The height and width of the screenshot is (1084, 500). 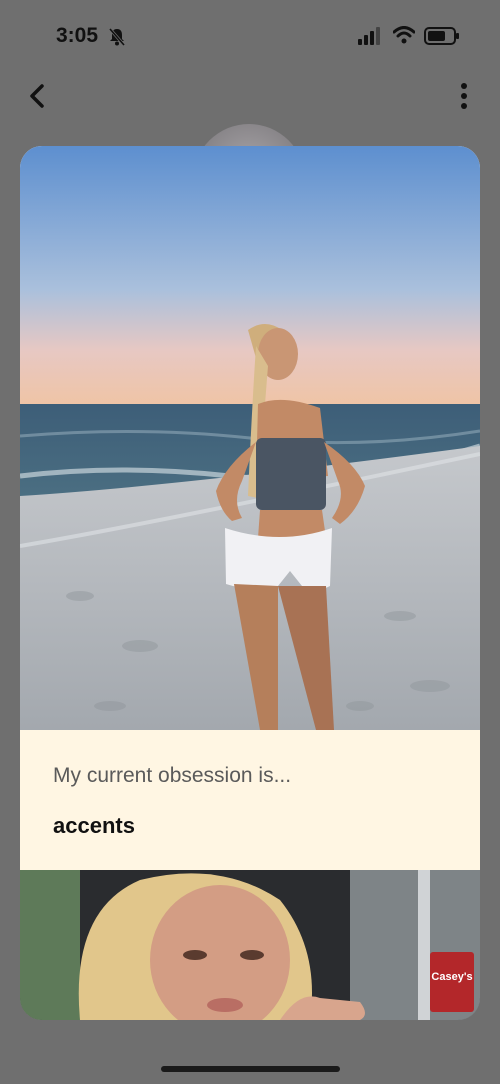 What do you see at coordinates (451, 977) in the screenshot?
I see `sign-text: Casey's` at bounding box center [451, 977].